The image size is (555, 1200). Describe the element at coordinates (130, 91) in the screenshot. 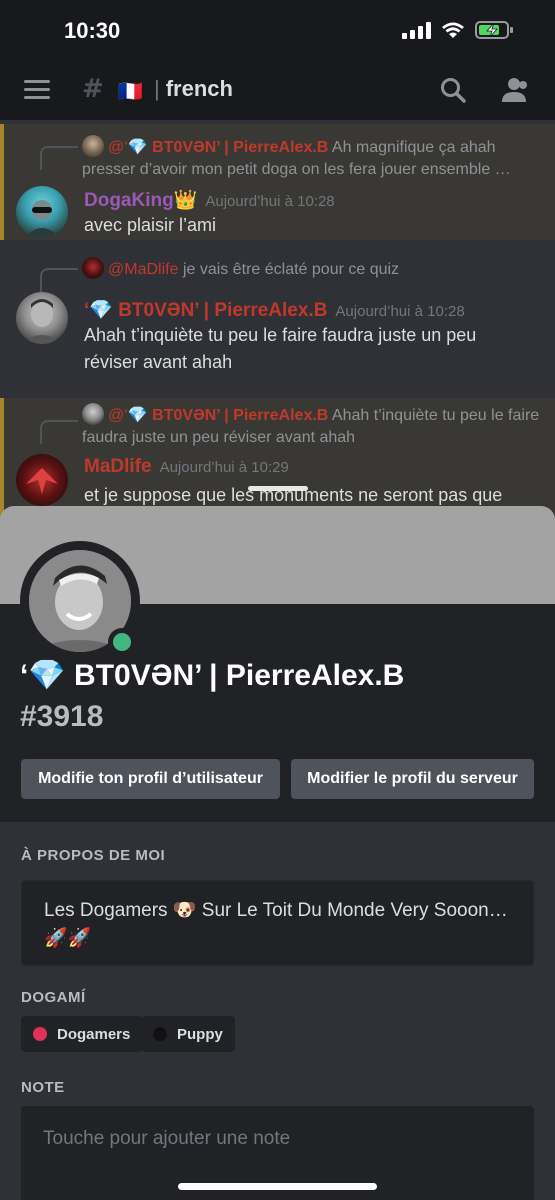

I see `channel-flag: 🇫🇷` at that location.